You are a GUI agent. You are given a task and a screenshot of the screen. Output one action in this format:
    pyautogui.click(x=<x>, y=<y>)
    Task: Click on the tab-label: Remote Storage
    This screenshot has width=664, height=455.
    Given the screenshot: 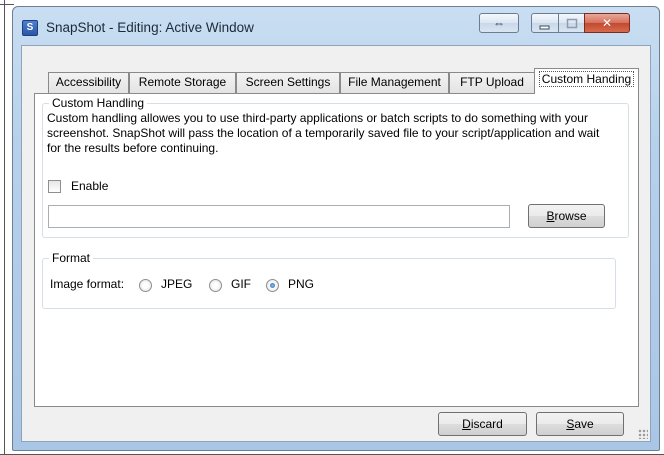 What is the action you would take?
    pyautogui.click(x=182, y=82)
    